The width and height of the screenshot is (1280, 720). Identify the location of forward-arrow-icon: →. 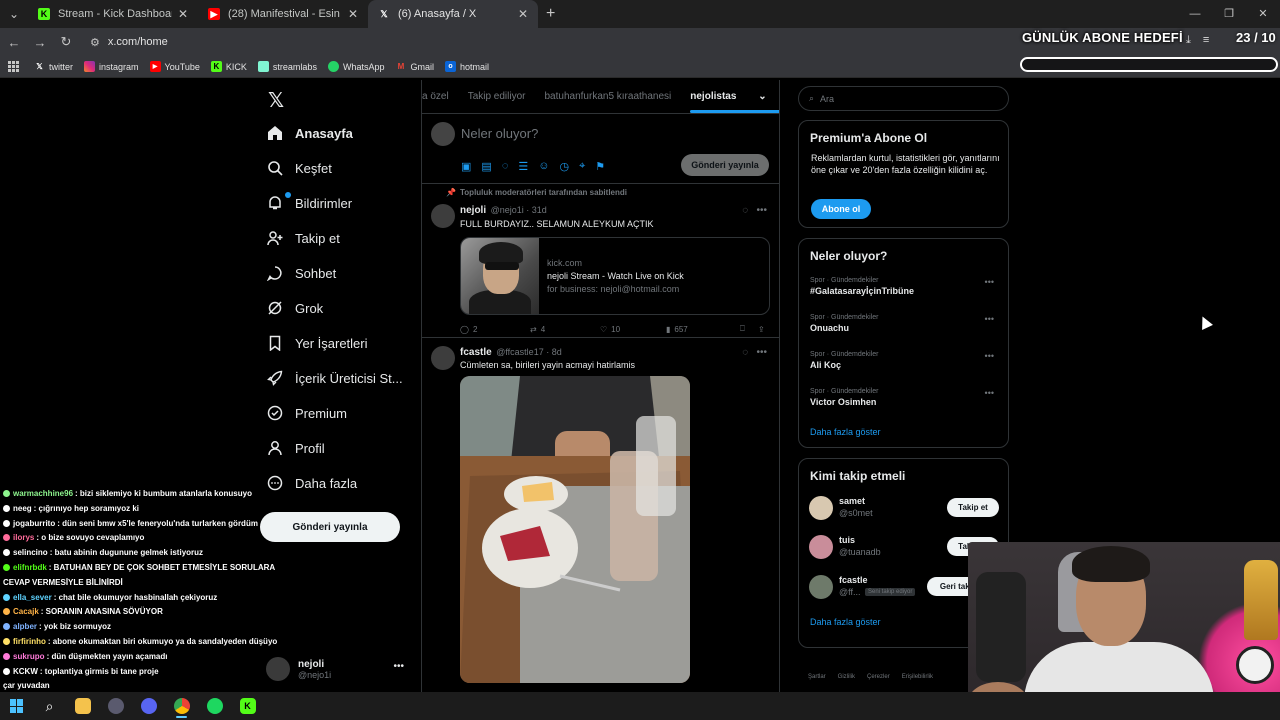
(40, 42).